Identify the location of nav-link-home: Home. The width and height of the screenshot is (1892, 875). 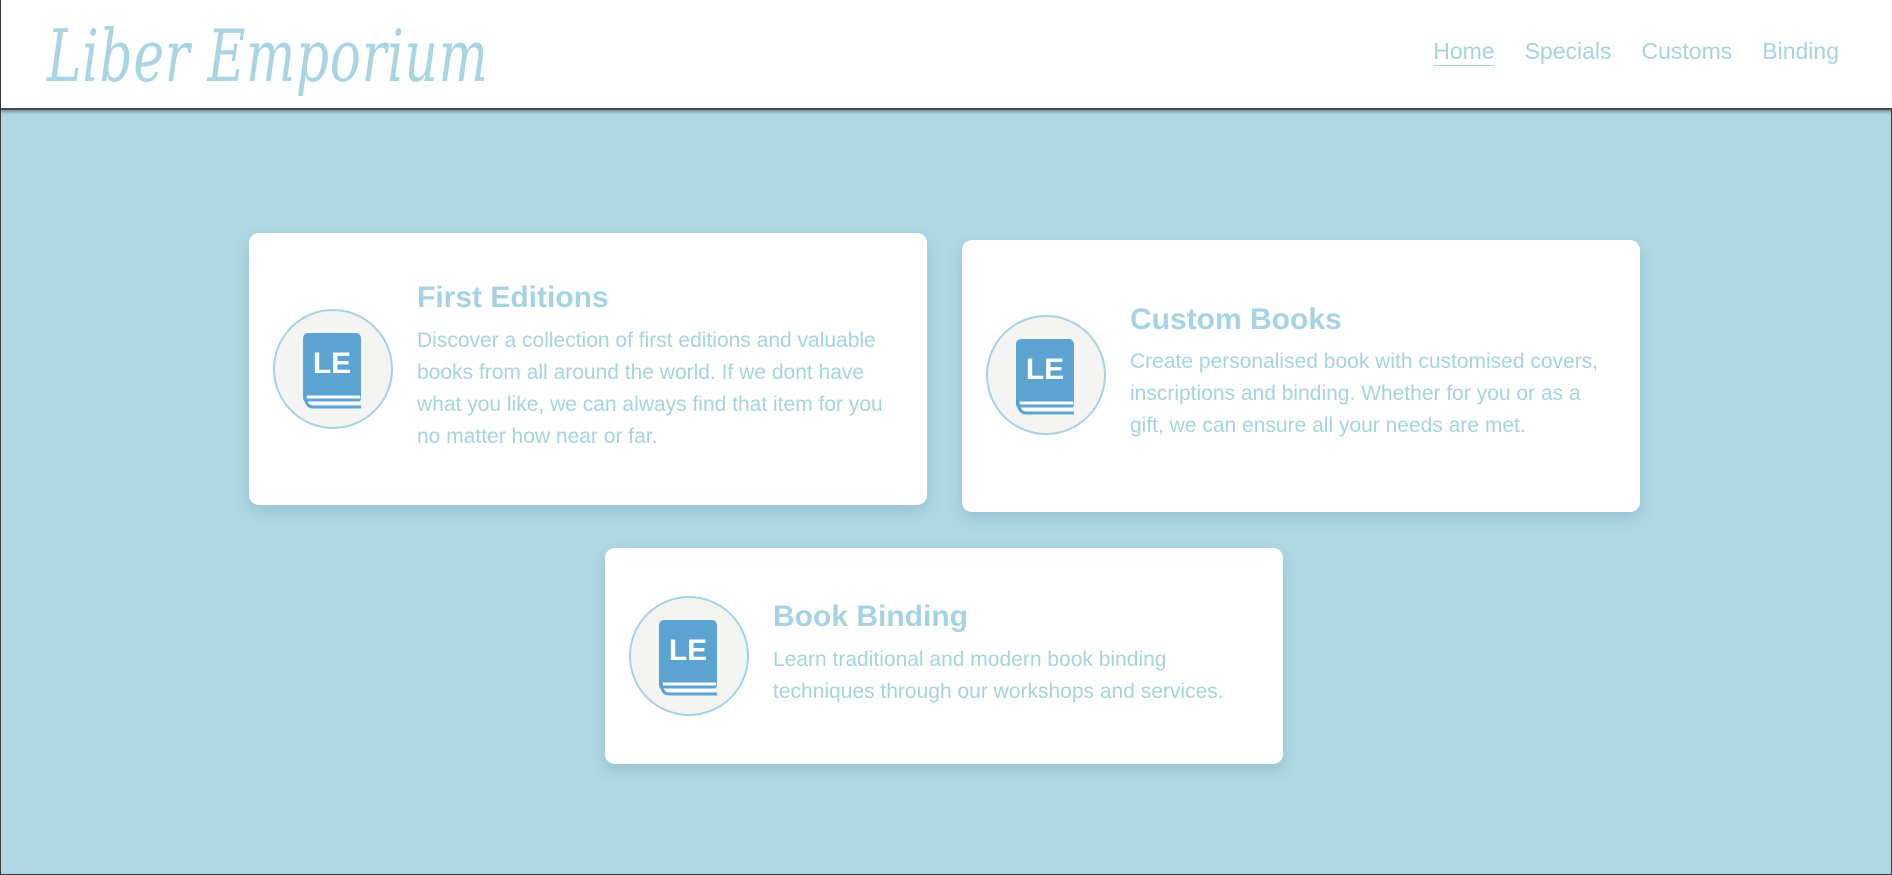
(1463, 51).